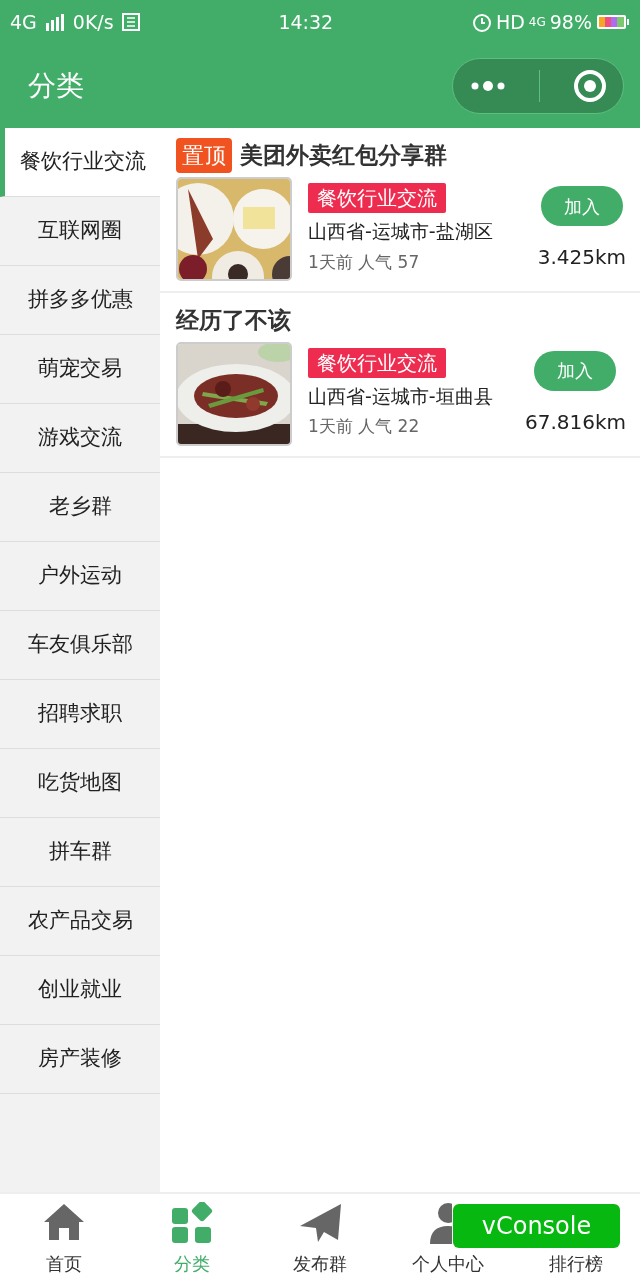 Image resolution: width=640 pixels, height=1280 pixels. Describe the element at coordinates (487, 86) in the screenshot. I see `more-icon` at that location.